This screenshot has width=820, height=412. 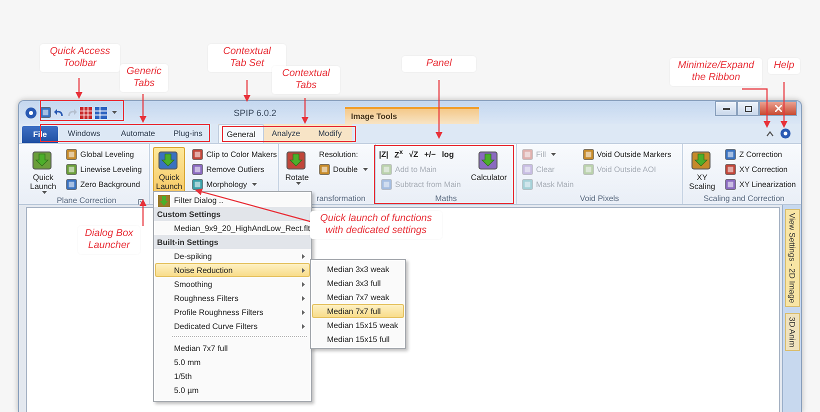 What do you see at coordinates (59, 113) in the screenshot?
I see `undo-icon` at bounding box center [59, 113].